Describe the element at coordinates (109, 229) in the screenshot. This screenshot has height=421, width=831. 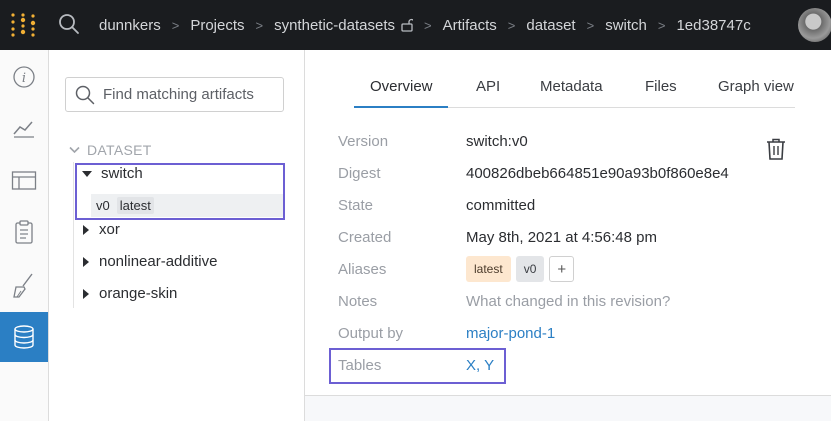
I see `artifact-item-label: xor` at that location.